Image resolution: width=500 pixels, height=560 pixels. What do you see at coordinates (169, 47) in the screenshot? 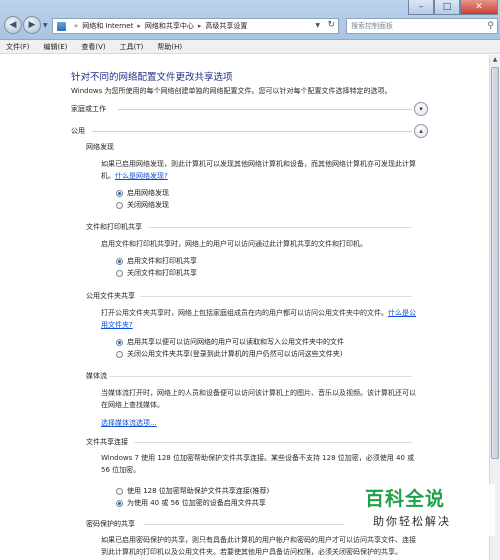
I see `menu-help: 帮助(H)` at bounding box center [169, 47].